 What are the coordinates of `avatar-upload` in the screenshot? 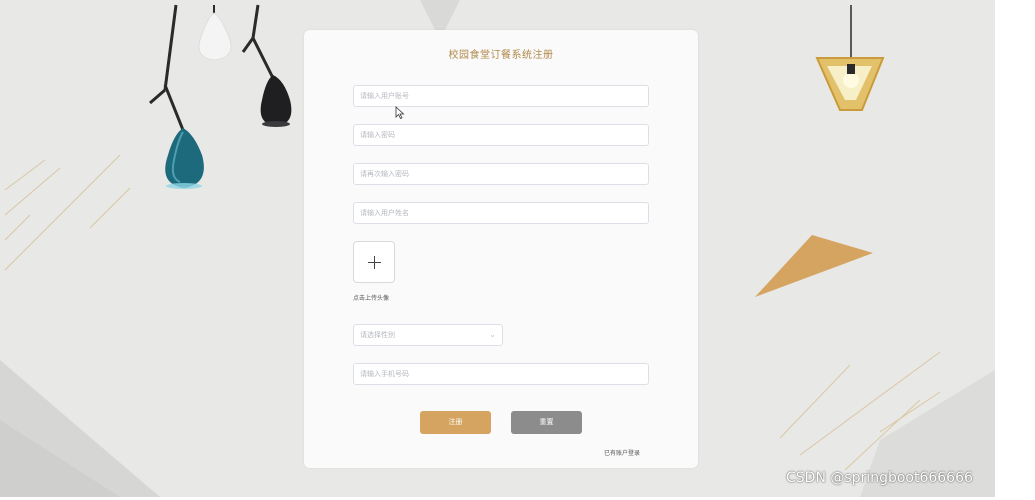 It's located at (374, 262).